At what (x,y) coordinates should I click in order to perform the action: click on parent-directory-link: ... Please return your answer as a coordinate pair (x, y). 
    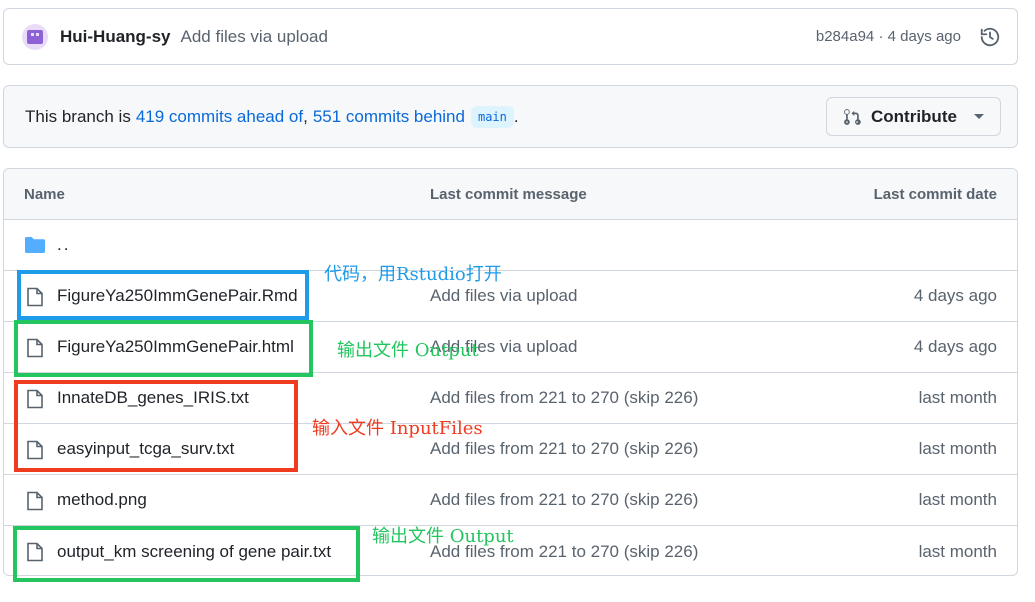
    Looking at the image, I should click on (63, 245).